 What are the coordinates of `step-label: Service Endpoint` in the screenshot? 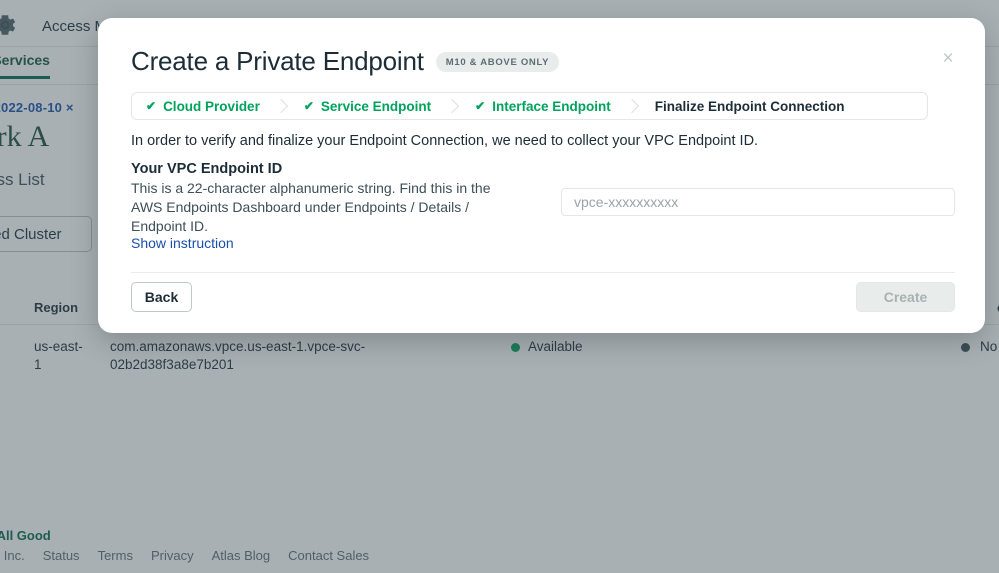 It's located at (376, 106).